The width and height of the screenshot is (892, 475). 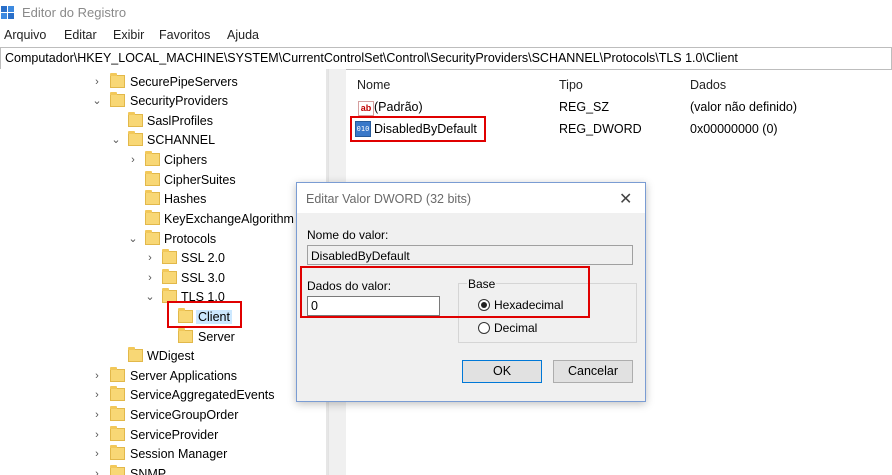 I want to click on tree-item-label: SCHANNEL, so click(x=181, y=140).